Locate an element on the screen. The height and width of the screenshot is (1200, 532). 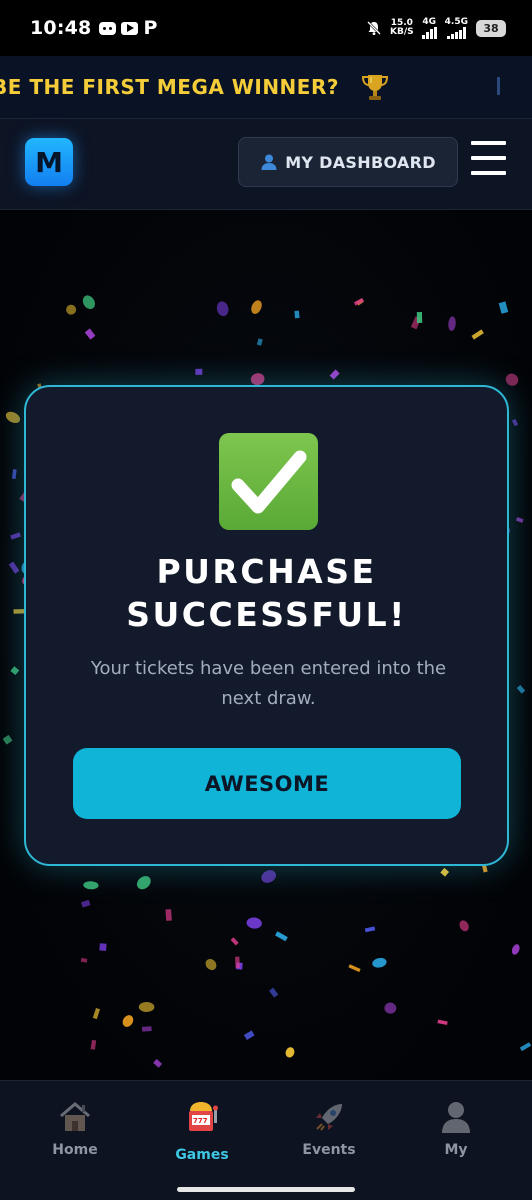
dialog-title-line2: SUCCESSFUL! is located at coordinates (266, 614).